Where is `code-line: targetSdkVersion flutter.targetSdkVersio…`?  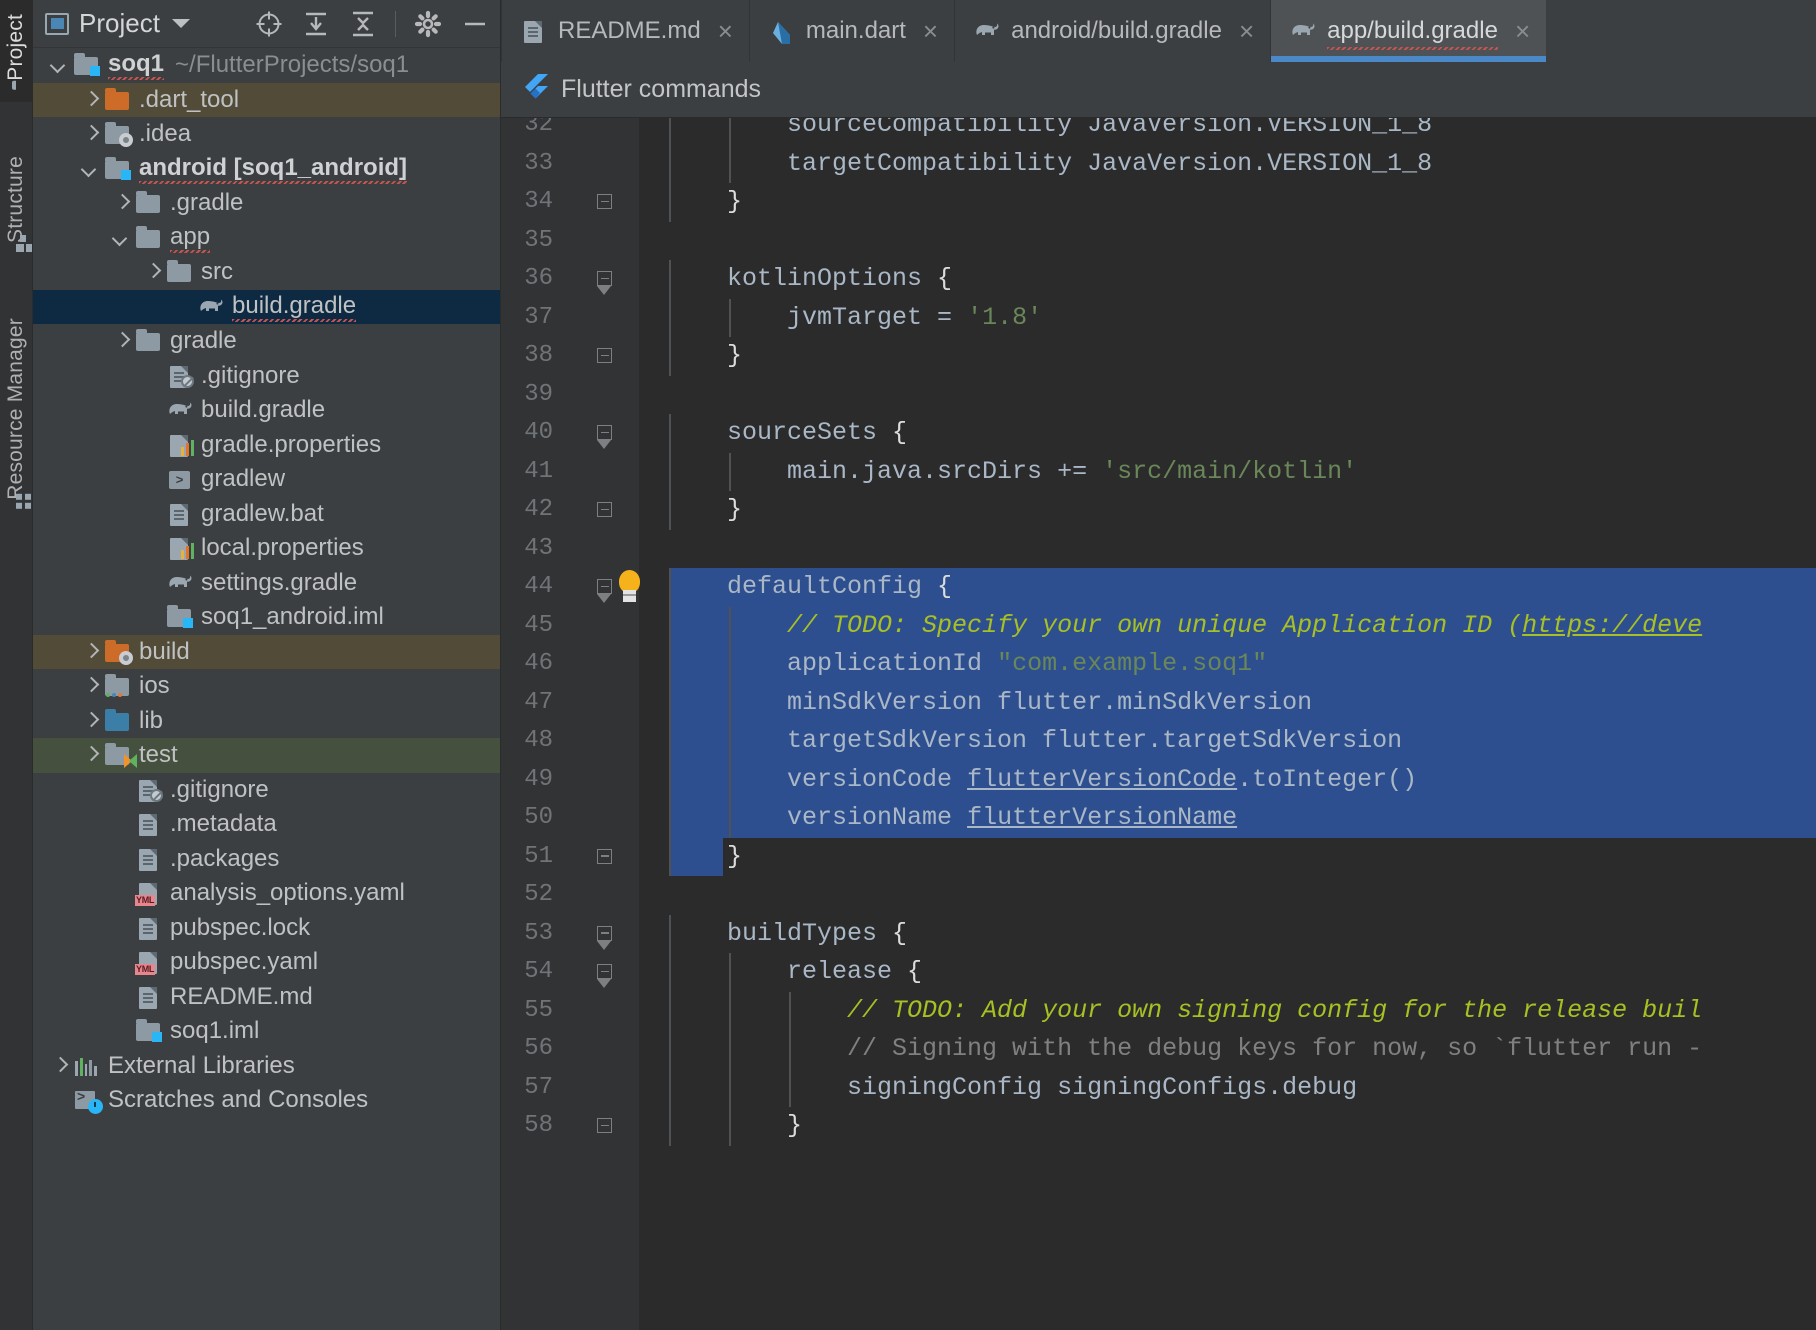 code-line: targetSdkVersion flutter.targetSdkVersio… is located at coordinates (1034, 741).